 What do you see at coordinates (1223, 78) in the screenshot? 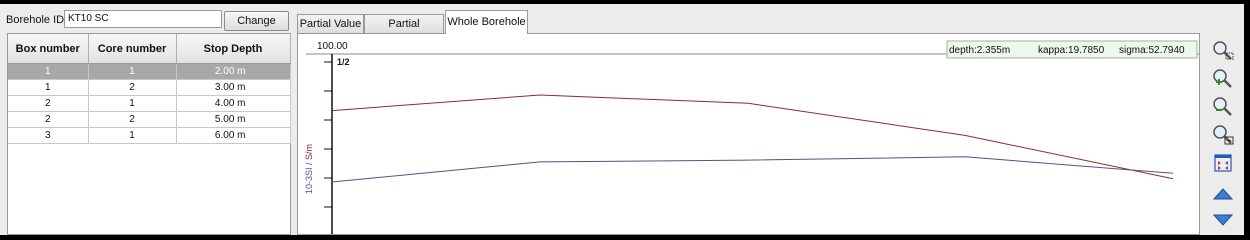
I see `zoom-in-icon` at bounding box center [1223, 78].